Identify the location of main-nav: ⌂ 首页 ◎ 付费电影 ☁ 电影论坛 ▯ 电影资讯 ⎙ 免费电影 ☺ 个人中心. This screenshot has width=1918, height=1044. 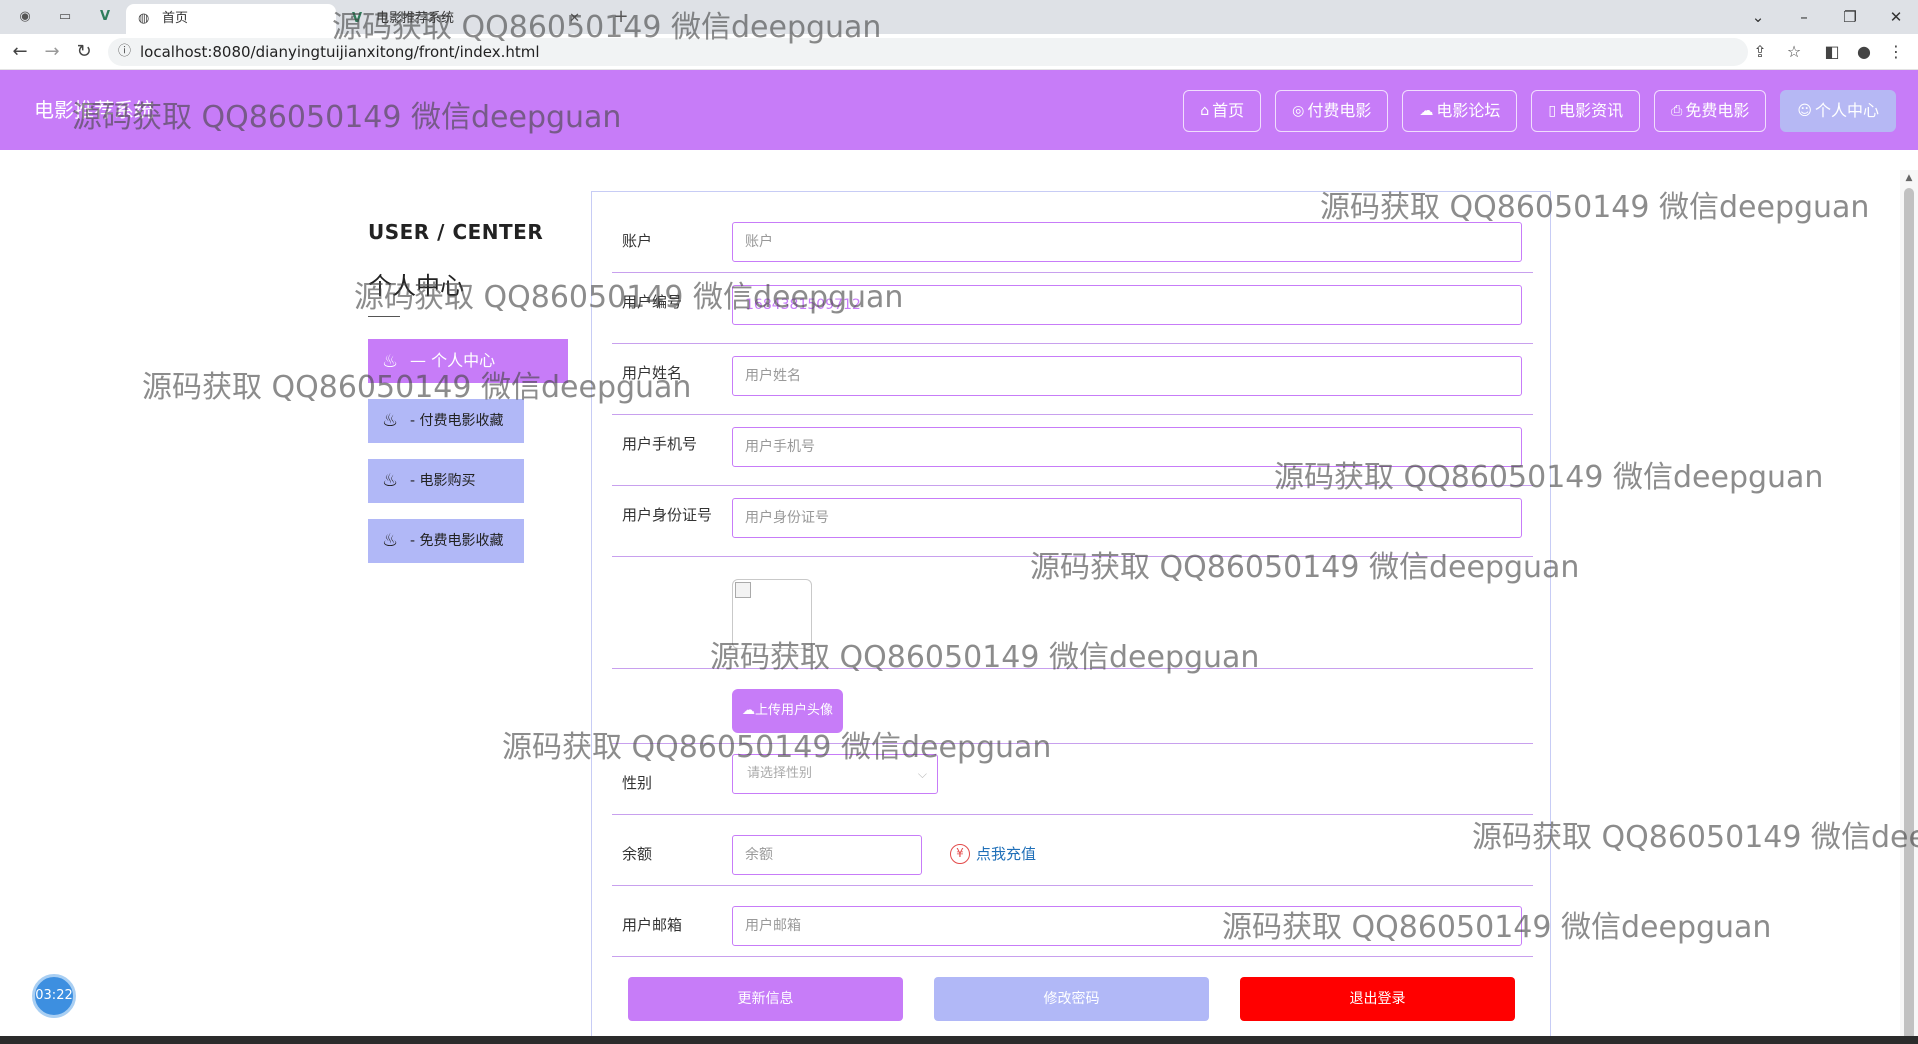
(1539, 111).